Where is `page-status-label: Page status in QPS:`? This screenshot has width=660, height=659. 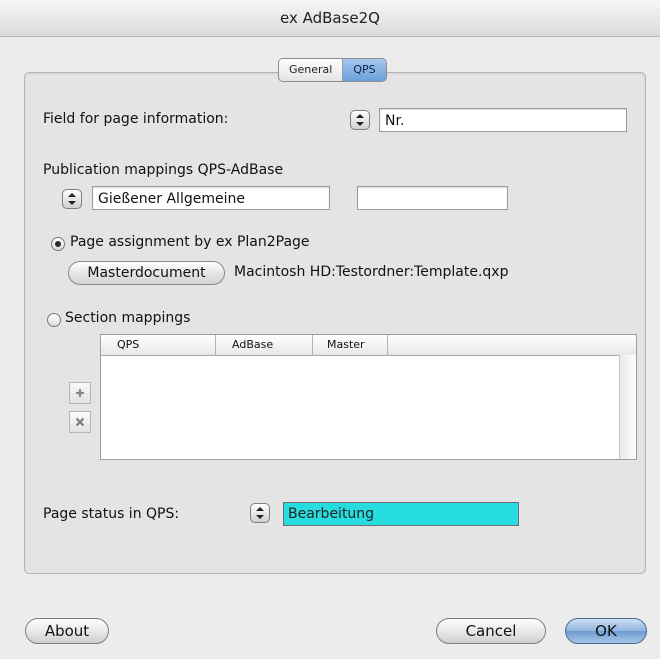 page-status-label: Page status in QPS: is located at coordinates (111, 514).